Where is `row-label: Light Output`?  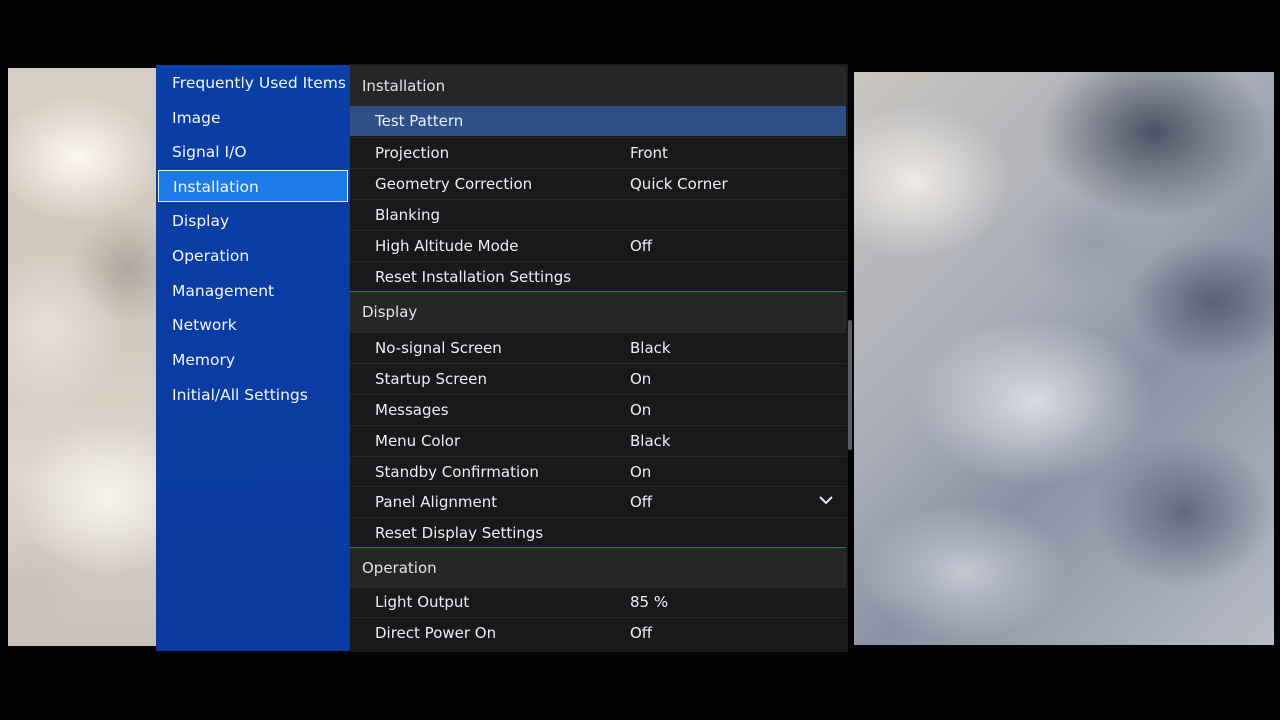 row-label: Light Output is located at coordinates (422, 602).